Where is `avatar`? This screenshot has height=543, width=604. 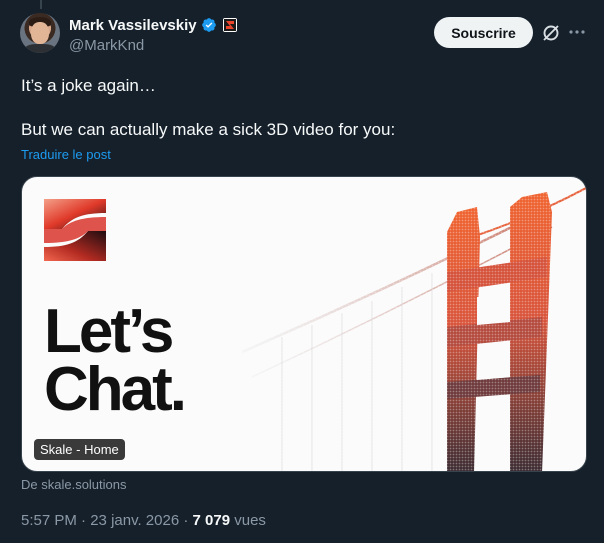 avatar is located at coordinates (40, 33).